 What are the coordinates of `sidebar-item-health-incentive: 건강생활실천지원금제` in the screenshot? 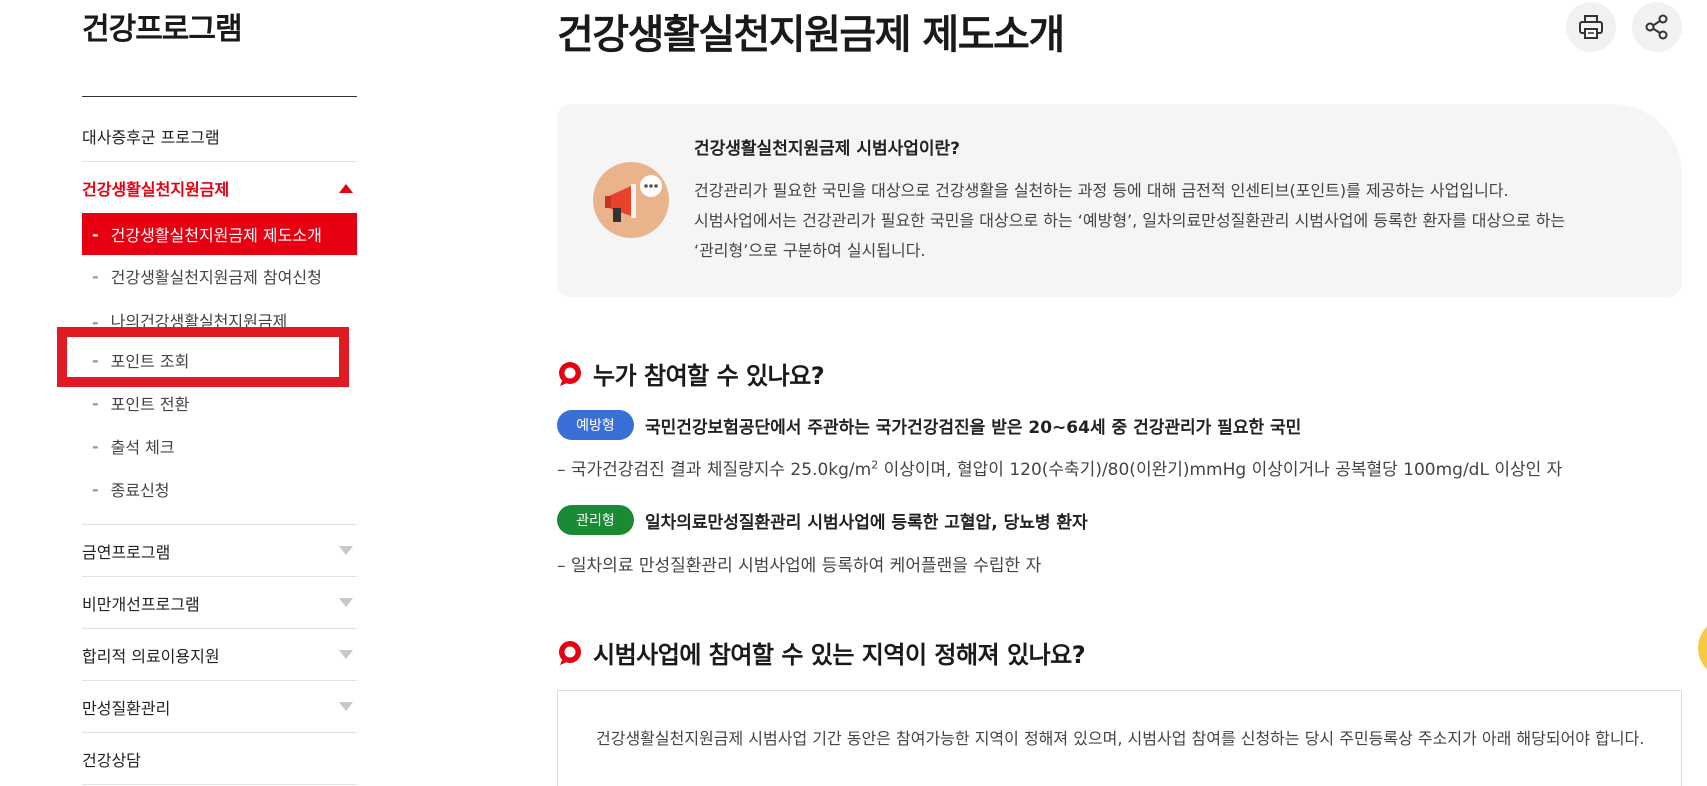 It's located at (219, 188).